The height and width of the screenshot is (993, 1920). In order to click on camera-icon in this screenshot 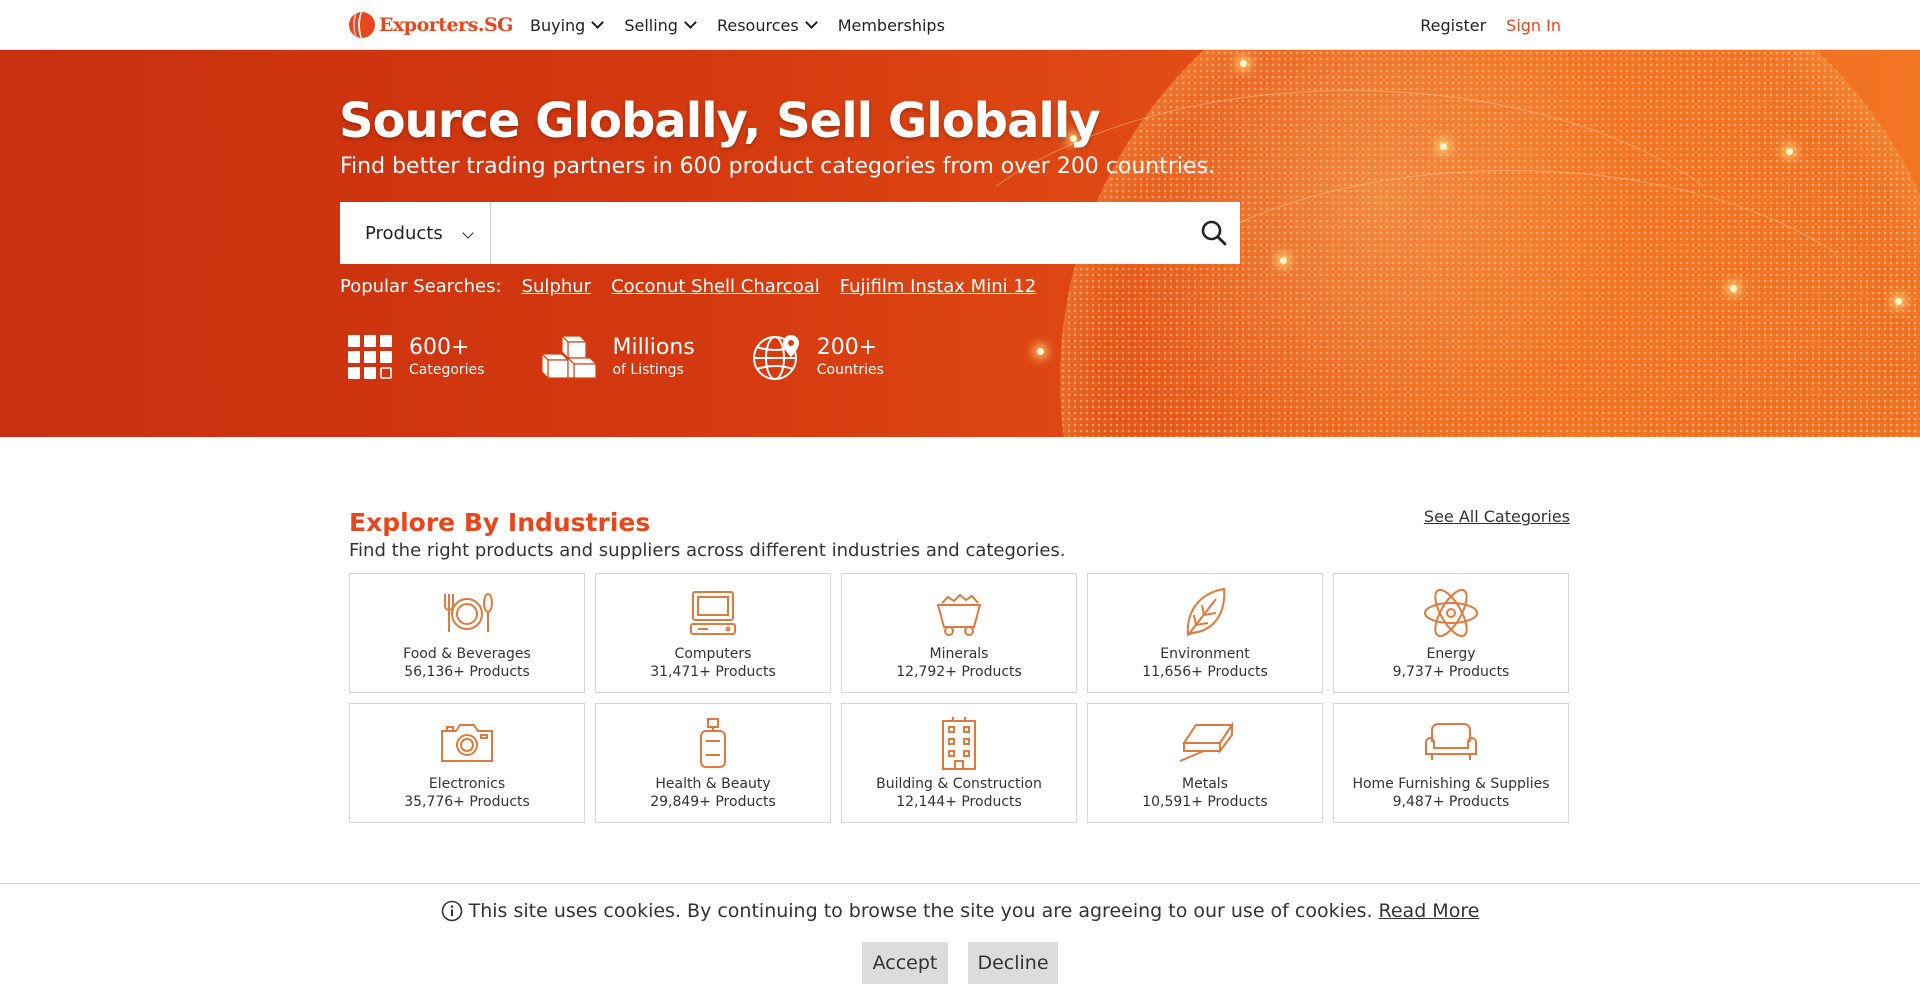, I will do `click(467, 743)`.